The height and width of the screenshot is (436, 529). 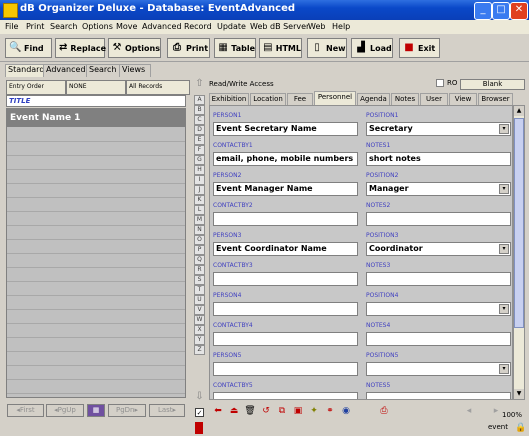 I want to click on contactby1-field: email, phone, mobile numbers, so click(x=285, y=159).